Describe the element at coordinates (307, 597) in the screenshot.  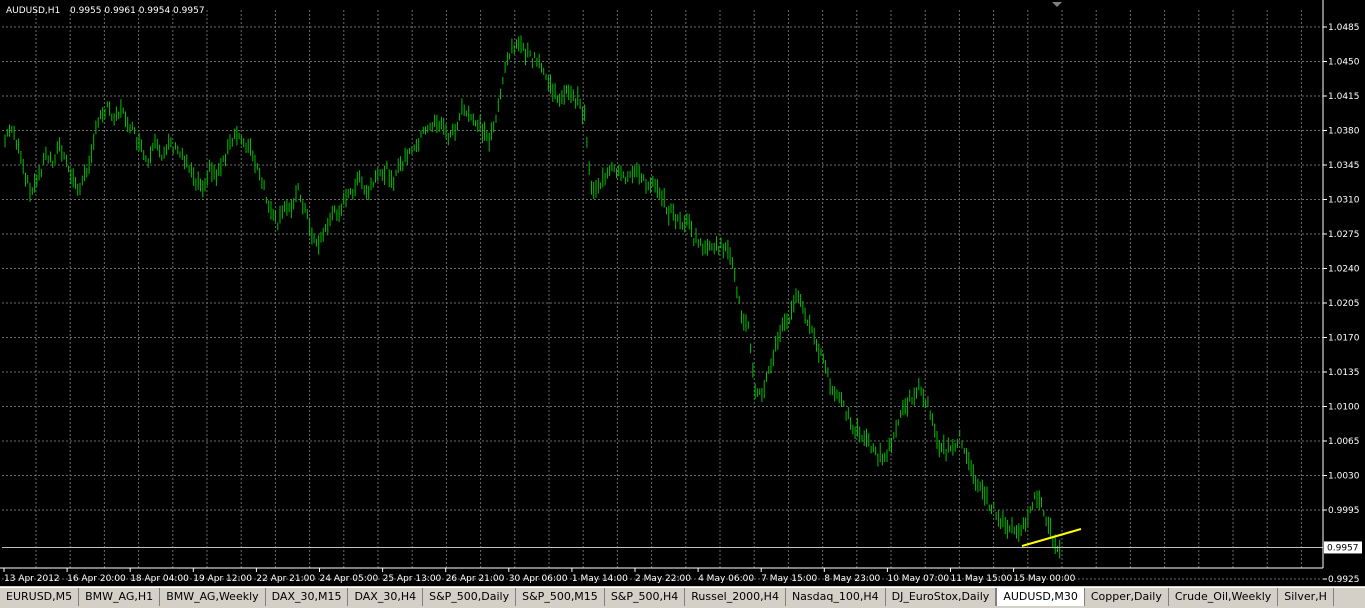
I see `chart-tab: DAX_30,M15` at that location.